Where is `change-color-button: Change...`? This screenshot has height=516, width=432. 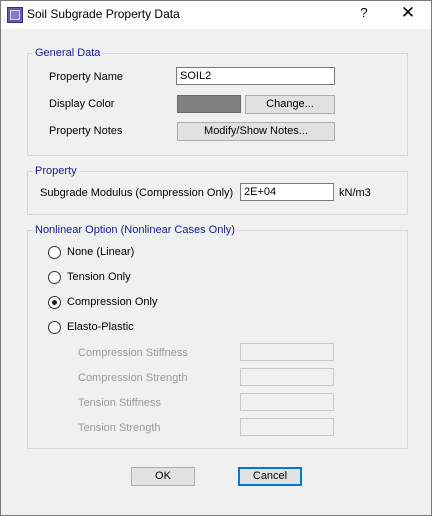 change-color-button: Change... is located at coordinates (290, 104).